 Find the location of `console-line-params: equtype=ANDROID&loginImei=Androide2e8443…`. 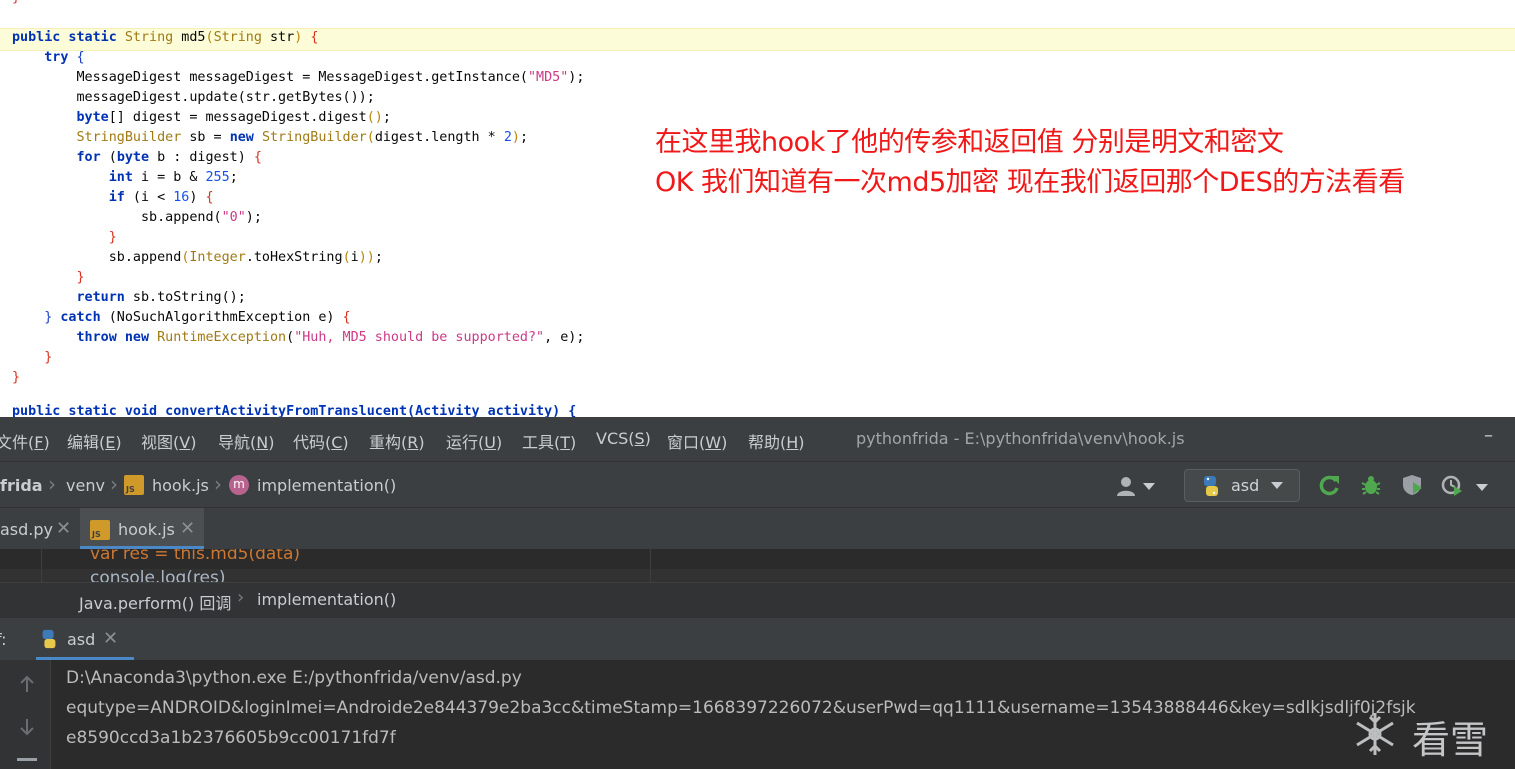

console-line-params: equtype=ANDROID&loginImei=Androide2e8443… is located at coordinates (741, 708).